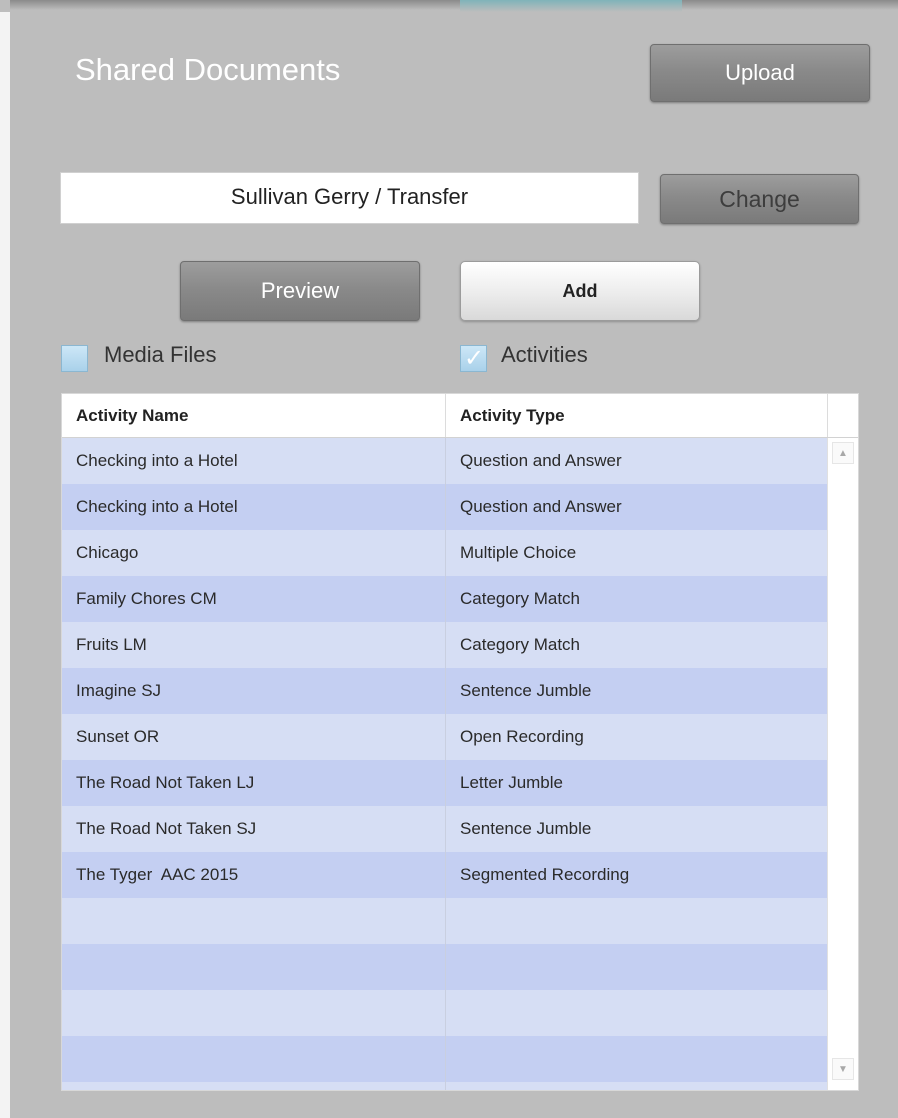  What do you see at coordinates (349, 198) in the screenshot?
I see `folder-path-field: Sullivan Gerry / Transfer` at bounding box center [349, 198].